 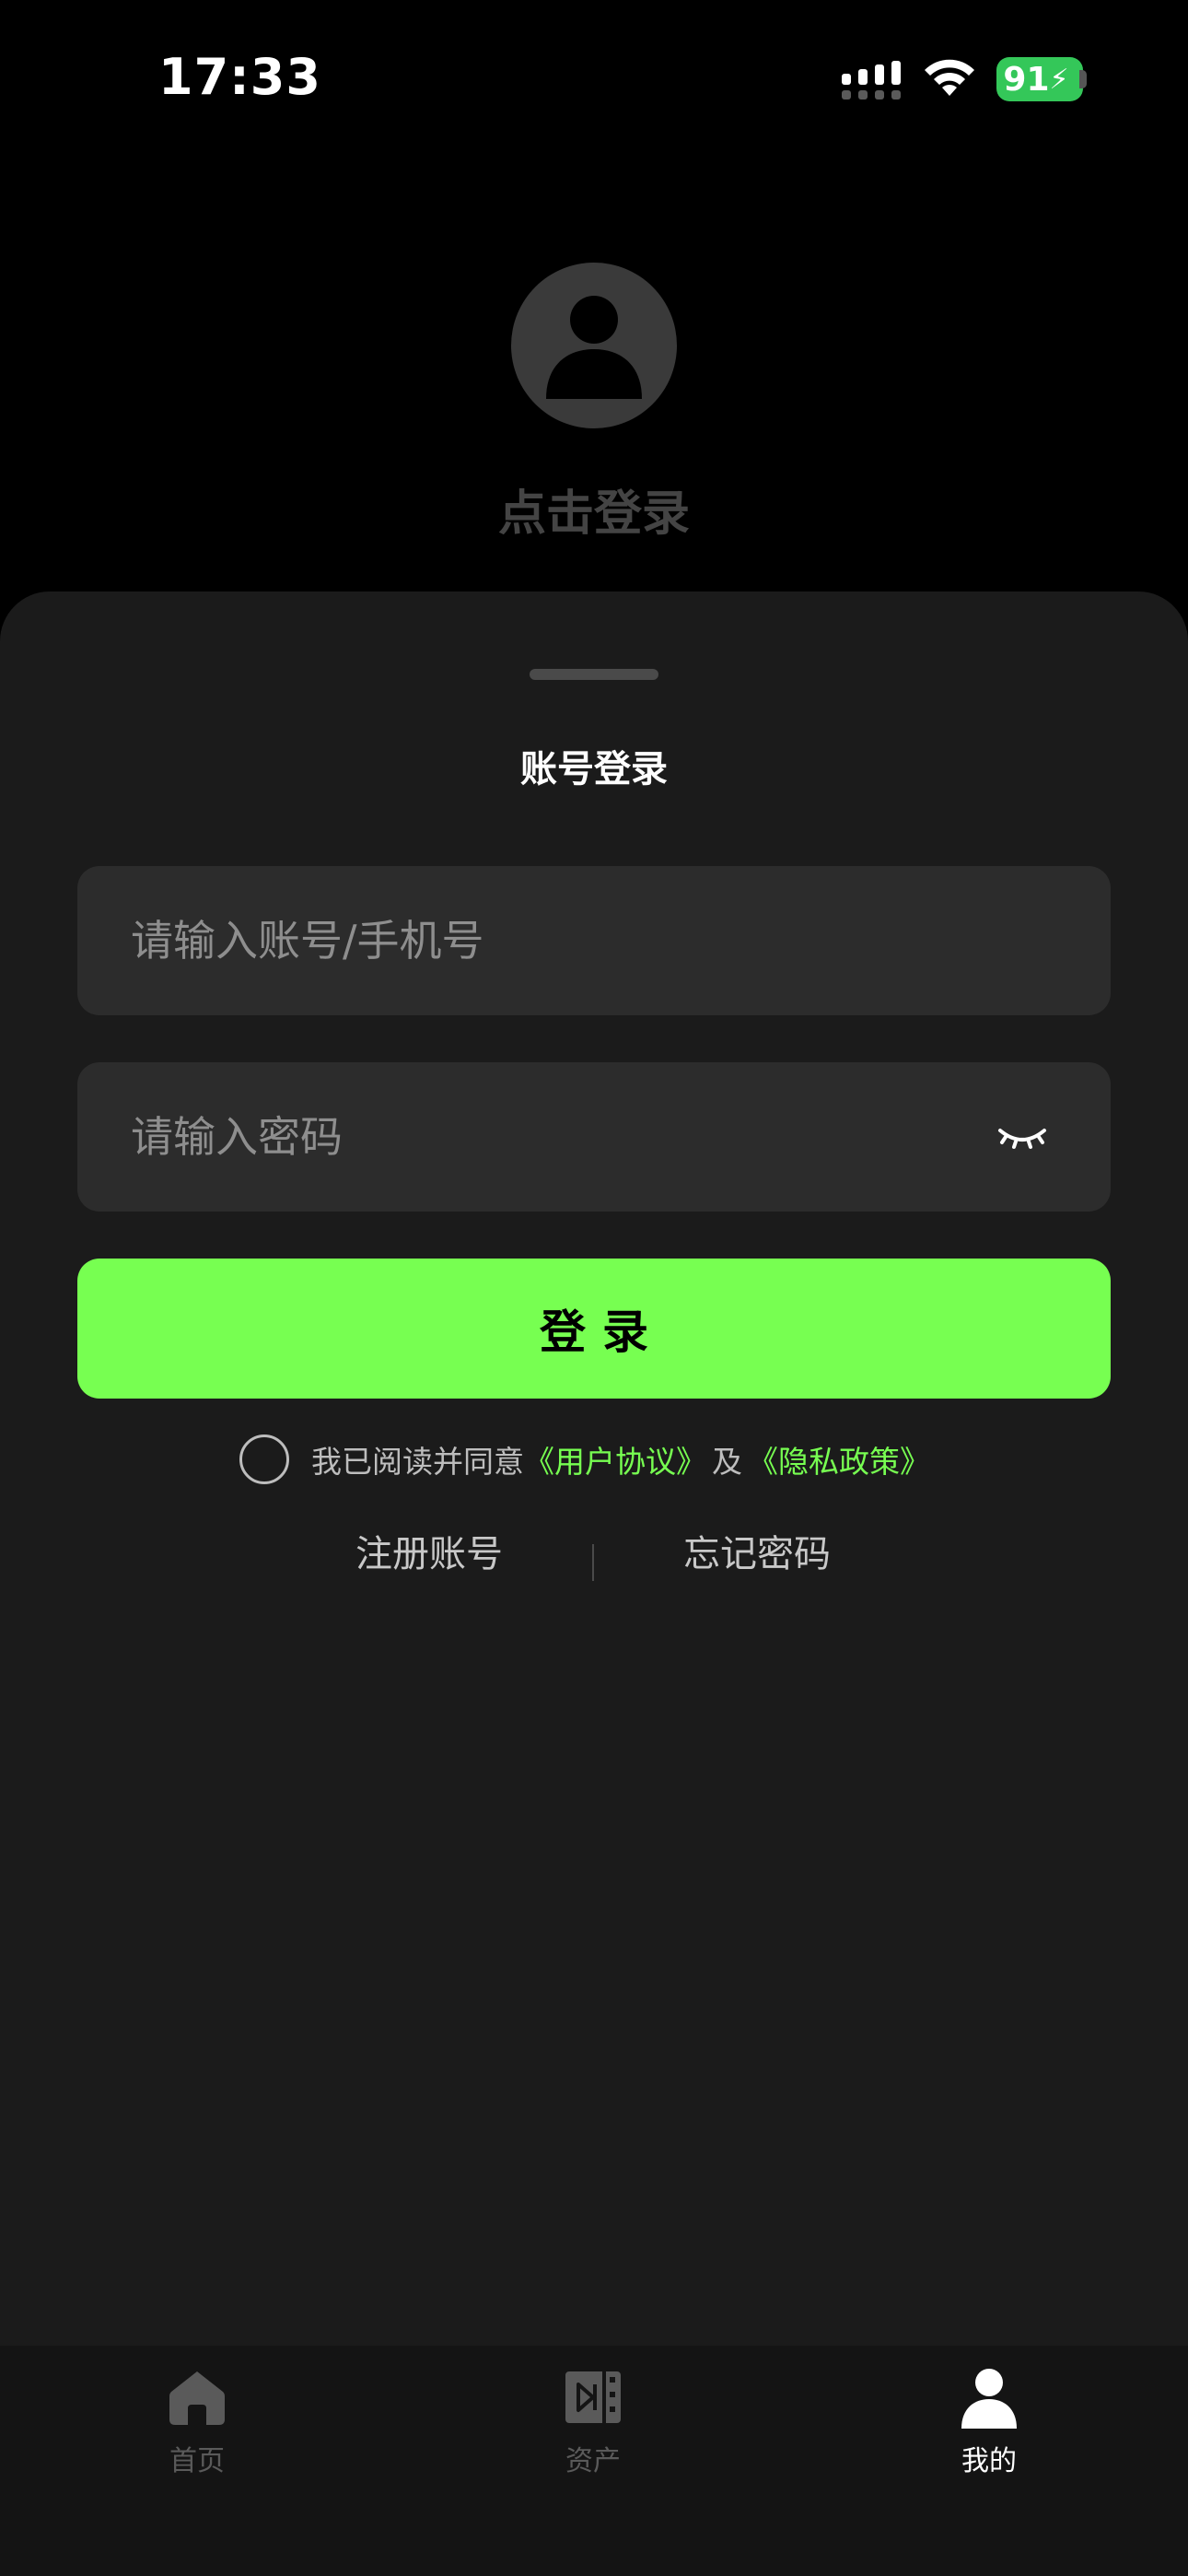 What do you see at coordinates (757, 1550) in the screenshot?
I see `forgot-password-link: 忘记密码` at bounding box center [757, 1550].